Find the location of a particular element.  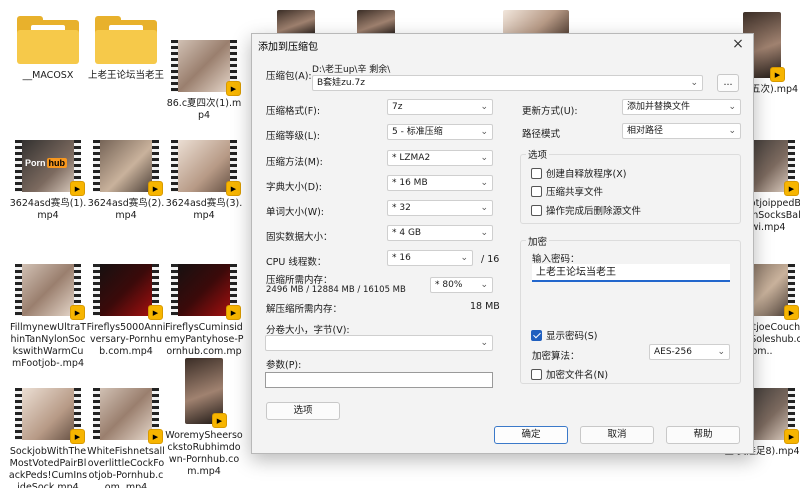

file-name: __MACOSX is located at coordinates (48, 75).